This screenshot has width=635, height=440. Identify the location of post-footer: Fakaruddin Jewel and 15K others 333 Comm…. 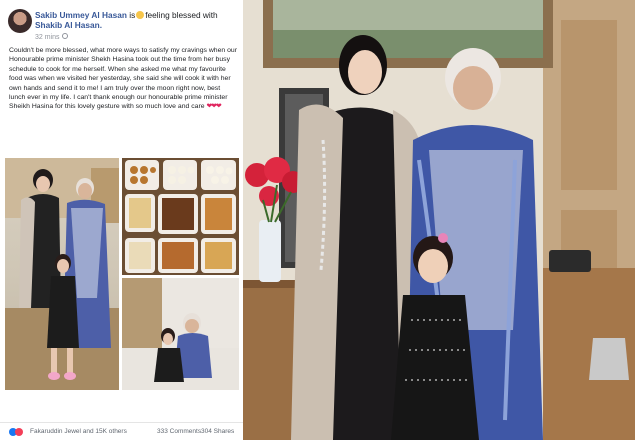
(121, 431).